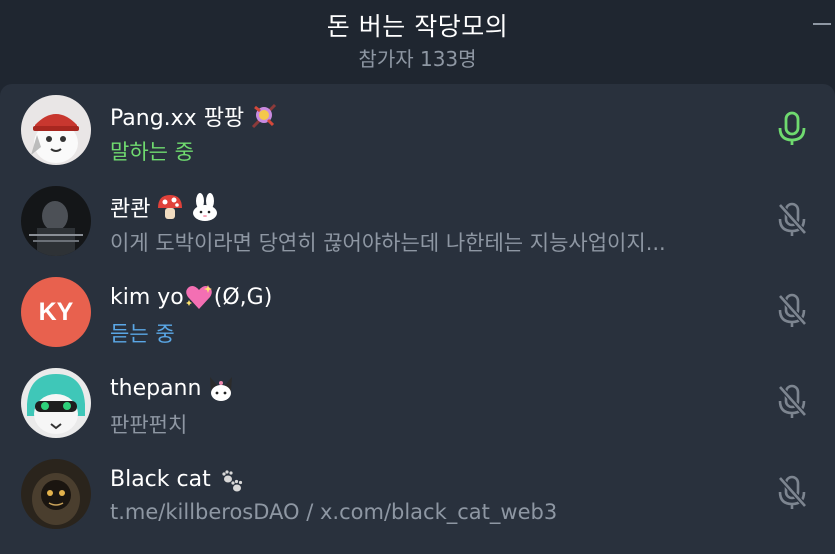 The height and width of the screenshot is (554, 835). I want to click on chat-title: 돈 버는 작당모의, so click(417, 26).